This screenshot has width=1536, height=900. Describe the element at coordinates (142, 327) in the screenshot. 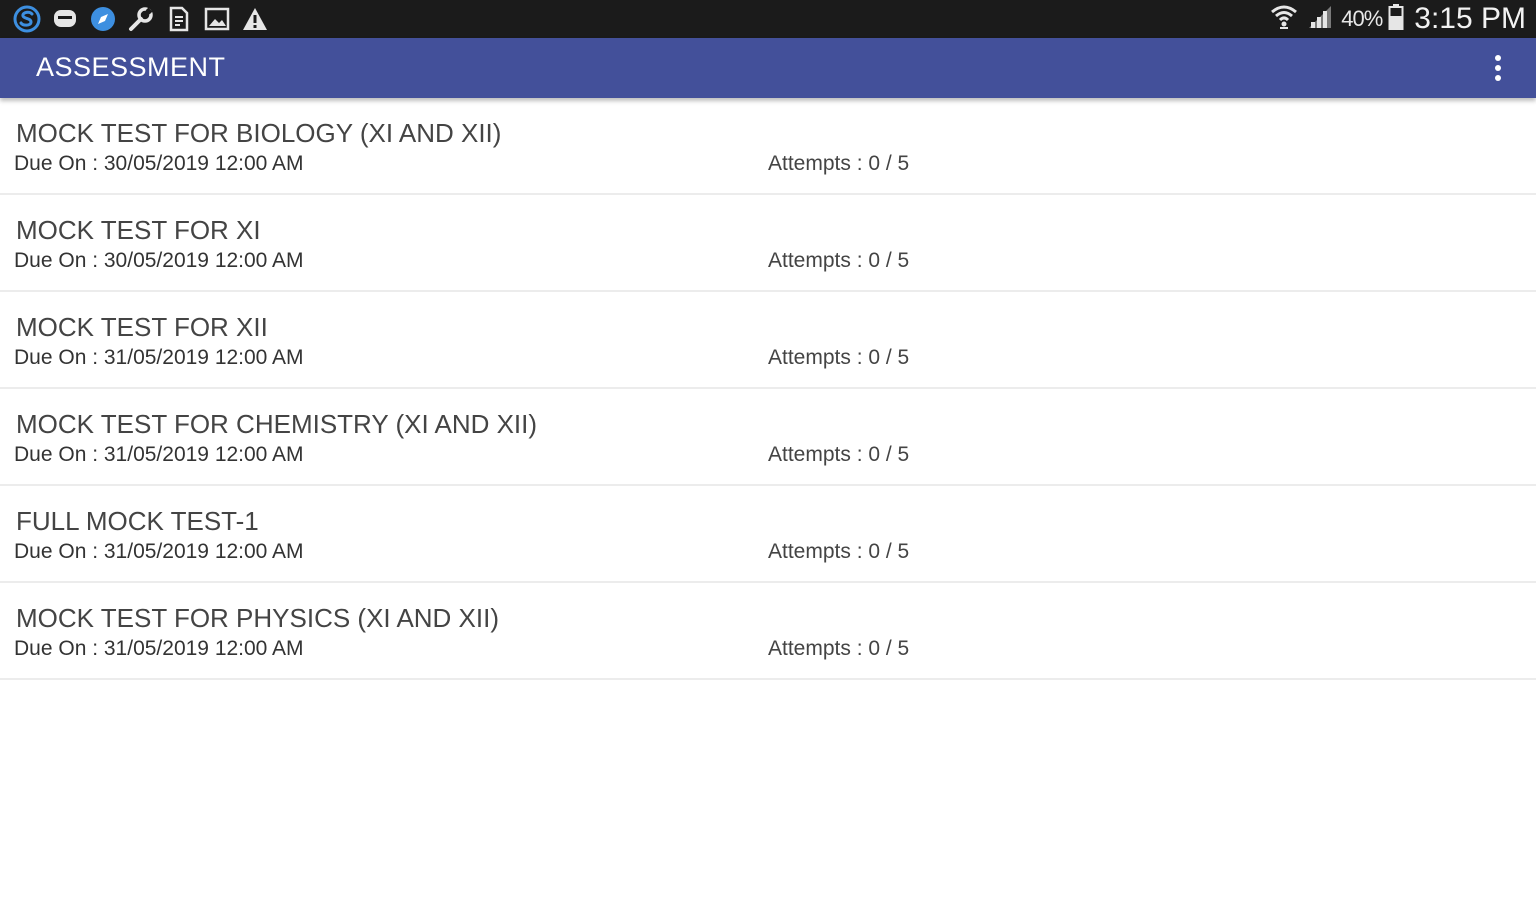

I see `assessment-title: MOCK TEST FOR XII` at that location.